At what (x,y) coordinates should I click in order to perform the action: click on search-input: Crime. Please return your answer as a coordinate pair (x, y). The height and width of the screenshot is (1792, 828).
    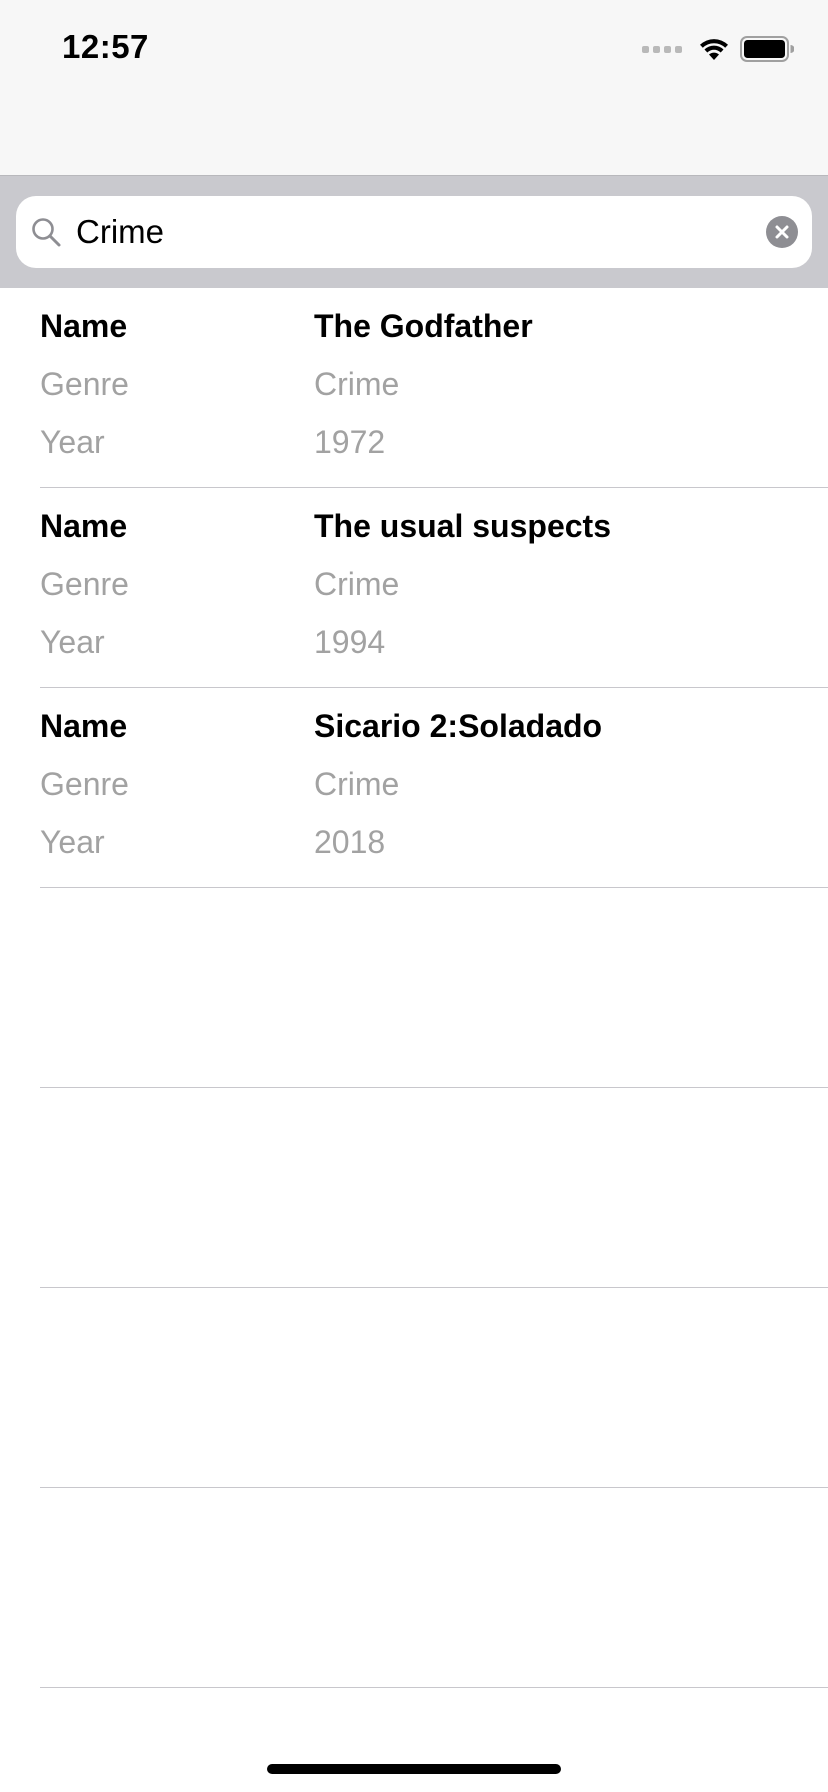
    Looking at the image, I should click on (414, 232).